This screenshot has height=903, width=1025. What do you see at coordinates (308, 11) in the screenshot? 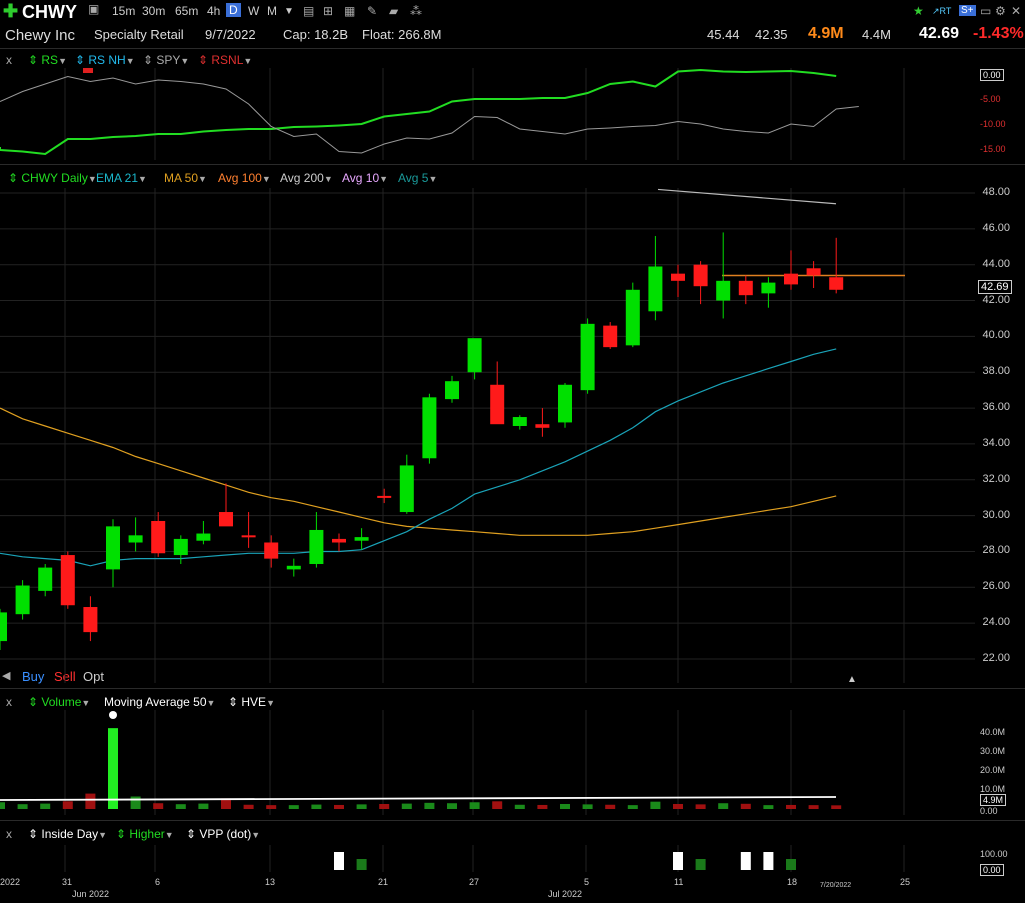
I see `chart-type-icon: ▤` at bounding box center [308, 11].